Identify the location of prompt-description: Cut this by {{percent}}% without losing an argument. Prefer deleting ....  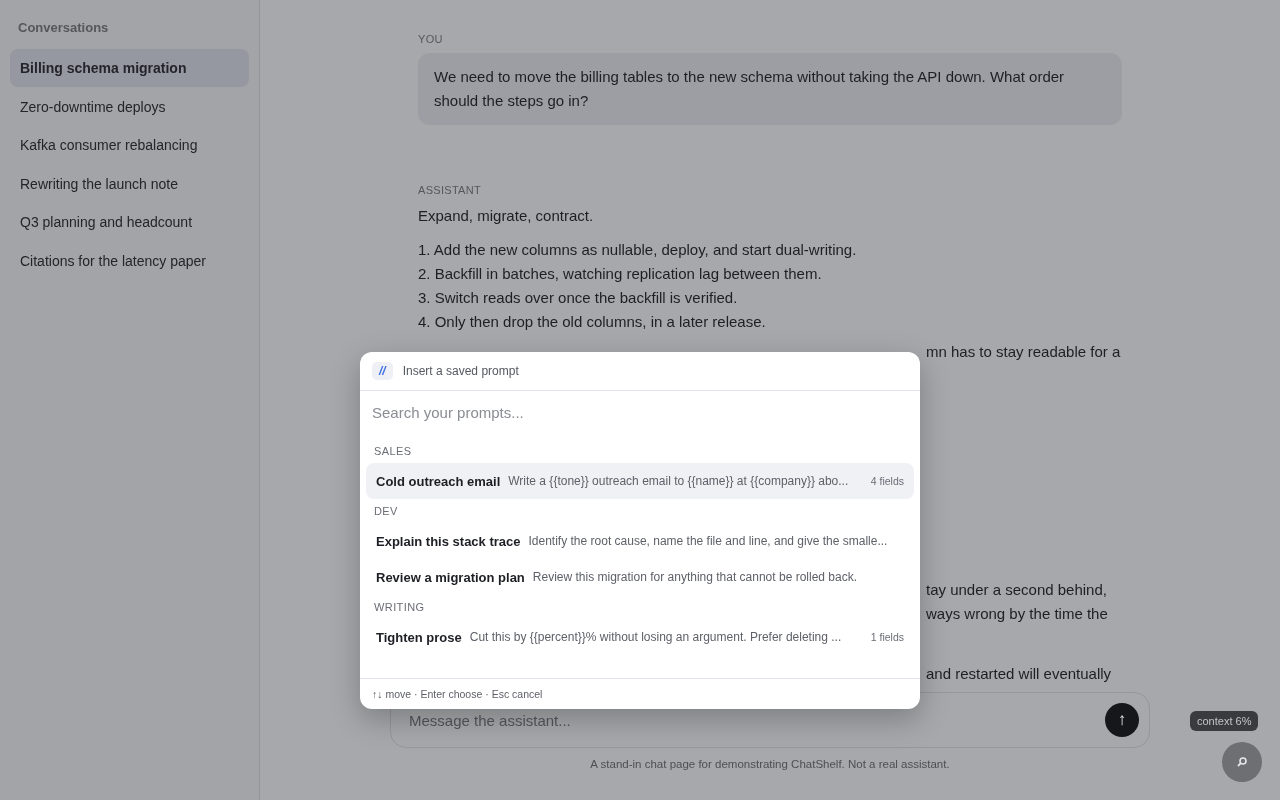
(656, 637).